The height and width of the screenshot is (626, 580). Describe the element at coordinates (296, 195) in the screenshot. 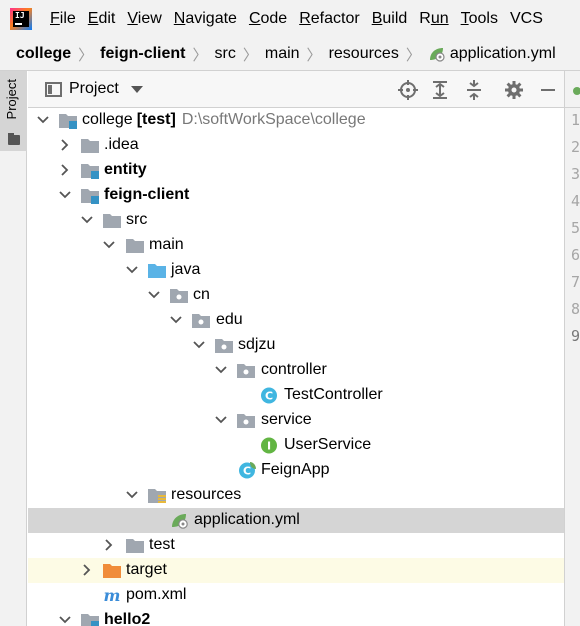

I see `tree-row-feign-client: feign-client` at that location.